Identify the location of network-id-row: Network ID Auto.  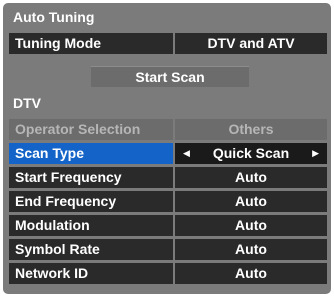
(168, 273).